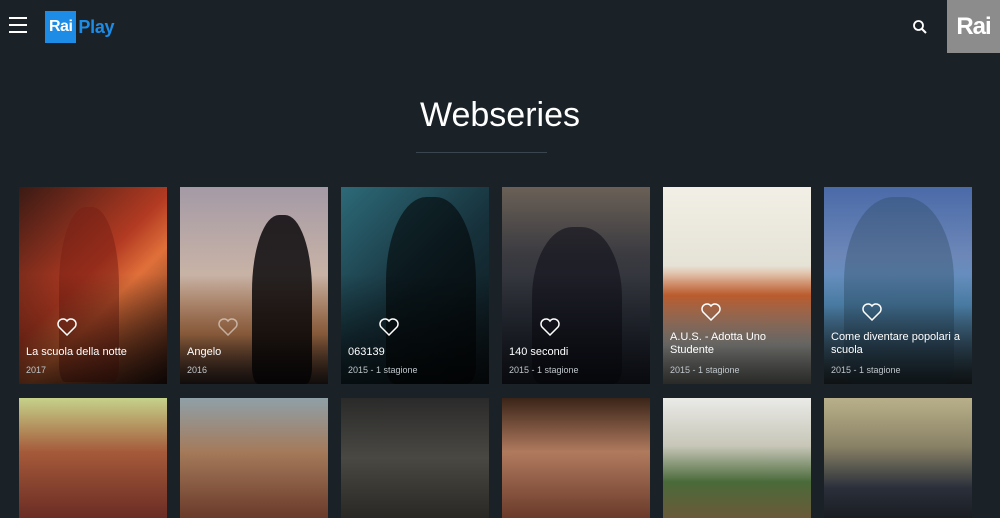  I want to click on top-bar: Rai Play Rai, so click(500, 27).